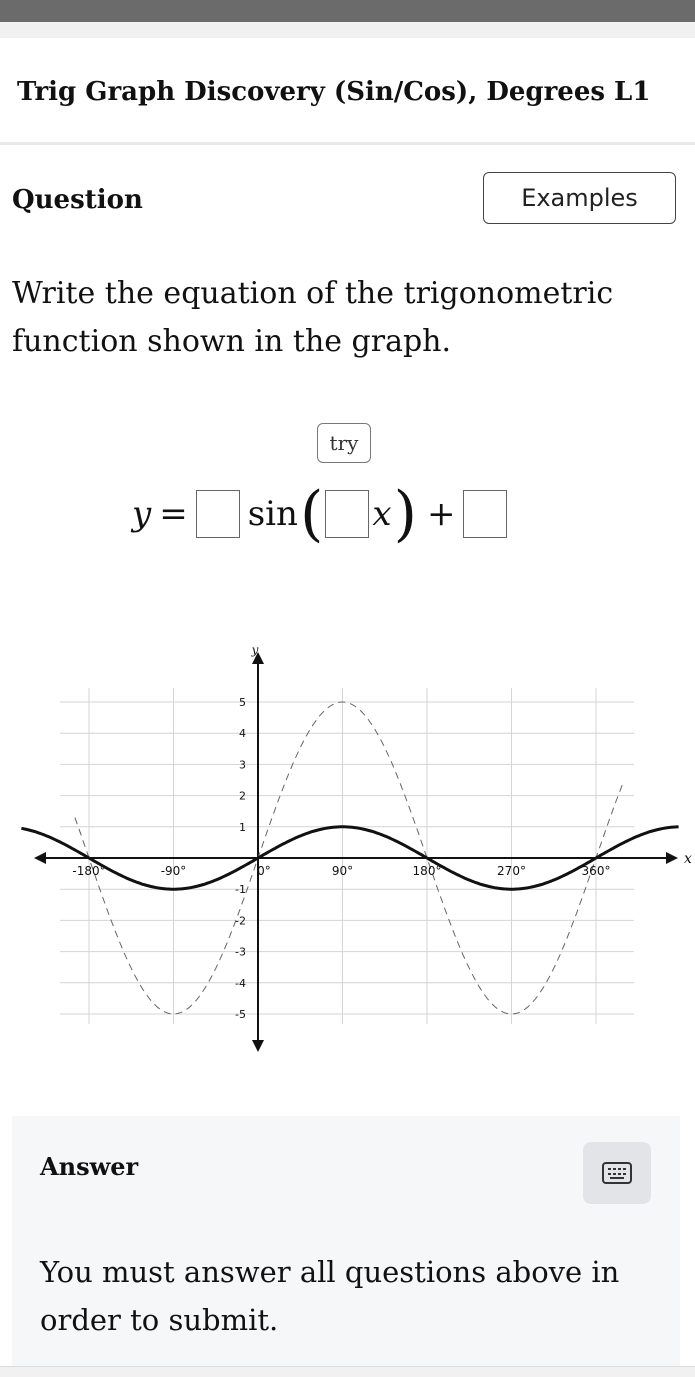  Describe the element at coordinates (511, 871) in the screenshot. I see `x-tick-label: 270°` at that location.